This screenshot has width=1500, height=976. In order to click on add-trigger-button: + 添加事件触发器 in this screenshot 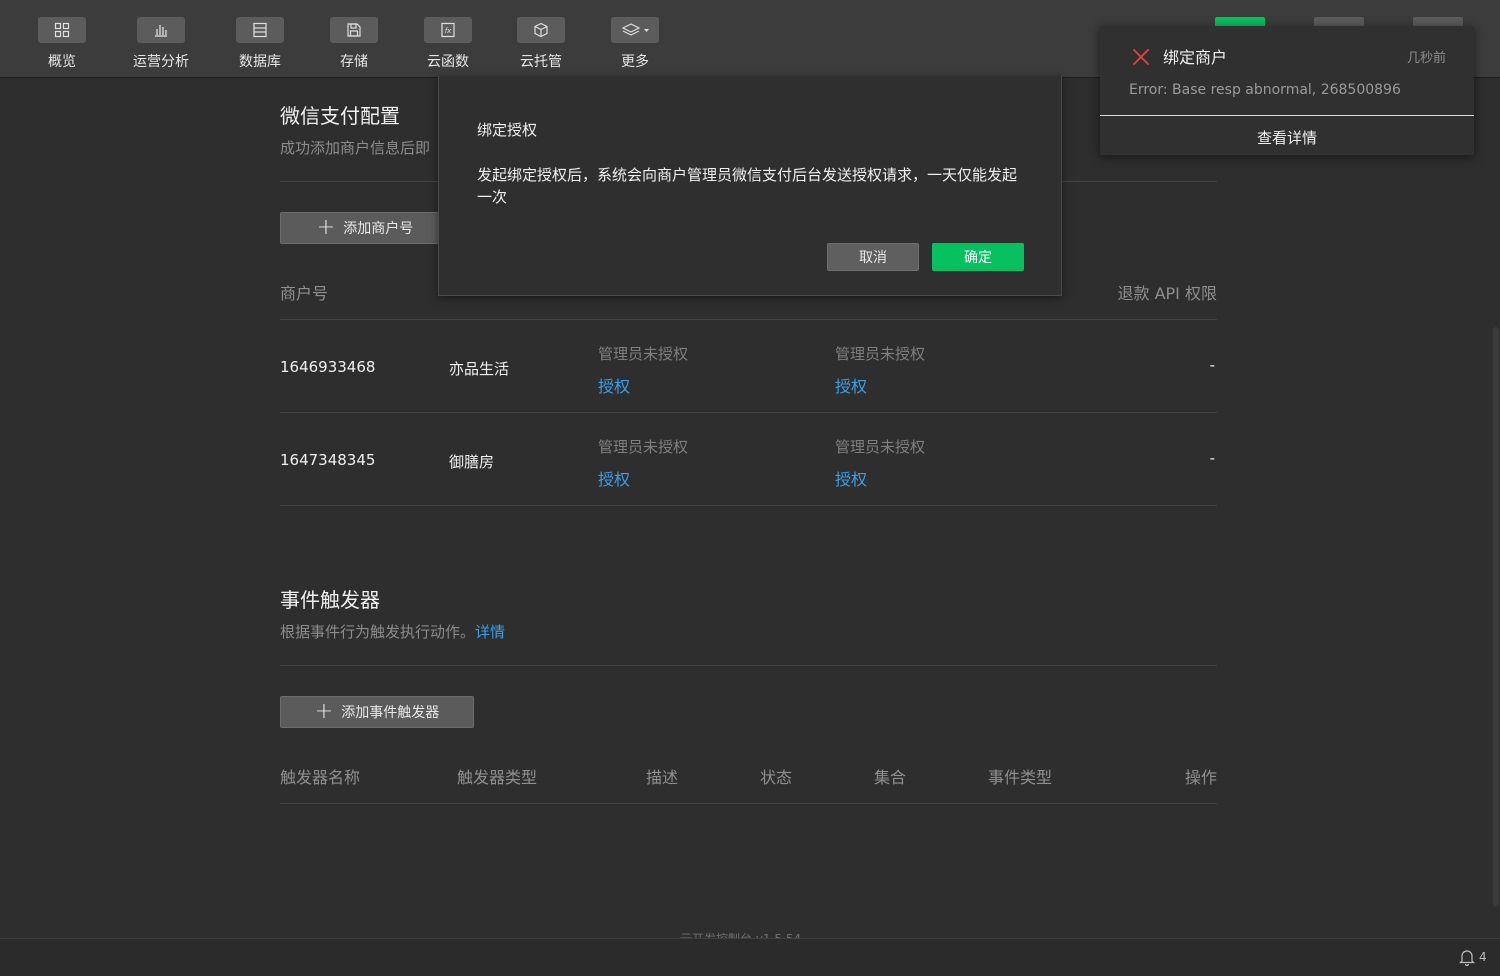, I will do `click(377, 712)`.